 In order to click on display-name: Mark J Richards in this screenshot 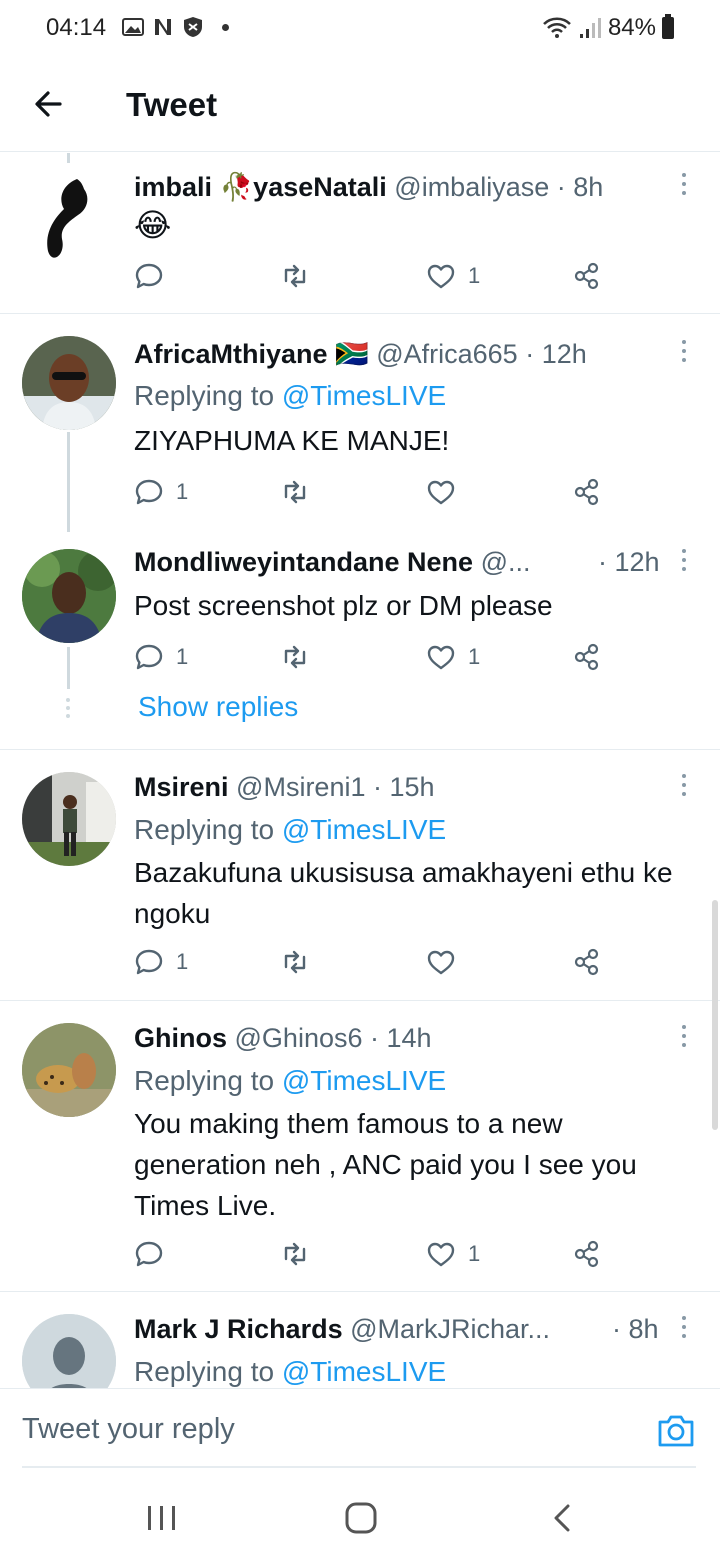, I will do `click(238, 1329)`.